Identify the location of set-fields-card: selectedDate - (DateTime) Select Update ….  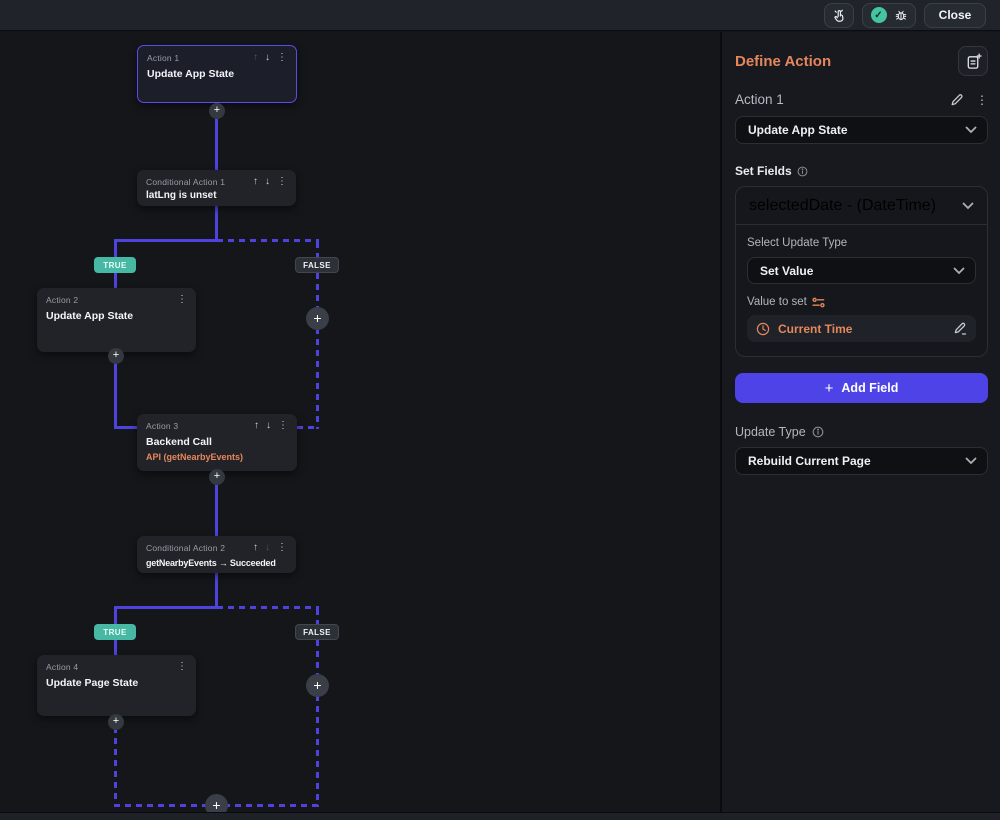
(861, 271).